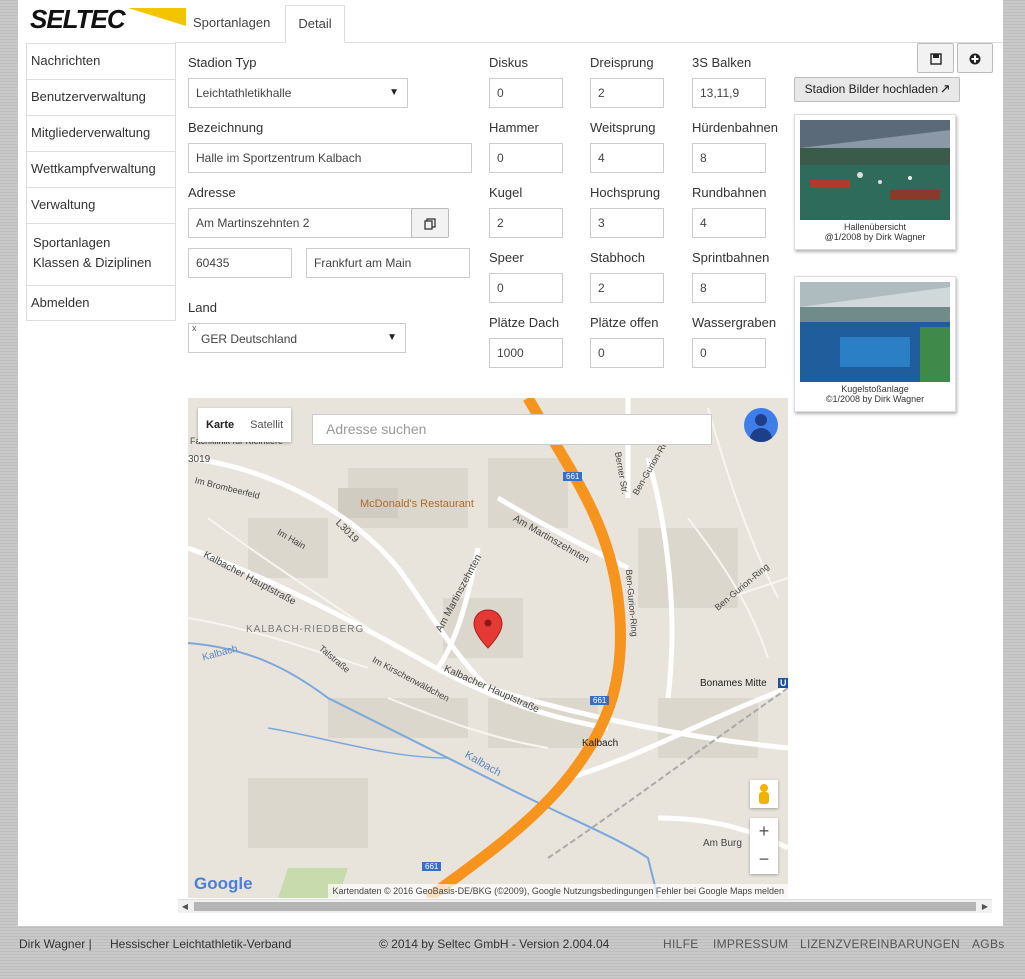 The height and width of the screenshot is (979, 1025). Describe the element at coordinates (764, 860) in the screenshot. I see `zoom-out-button: −` at that location.